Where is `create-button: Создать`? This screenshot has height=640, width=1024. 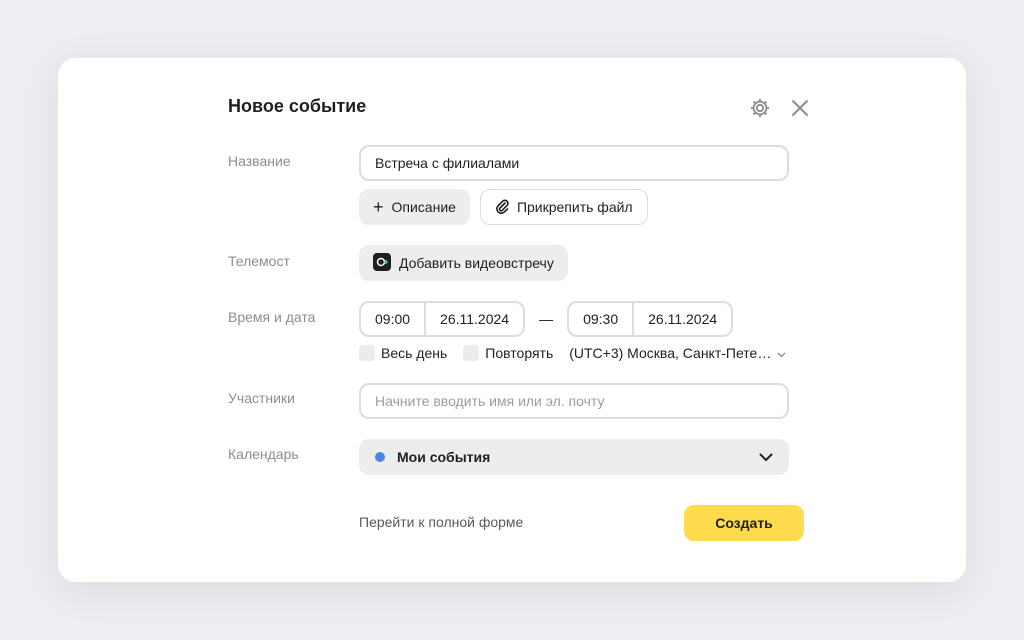 create-button: Создать is located at coordinates (744, 523).